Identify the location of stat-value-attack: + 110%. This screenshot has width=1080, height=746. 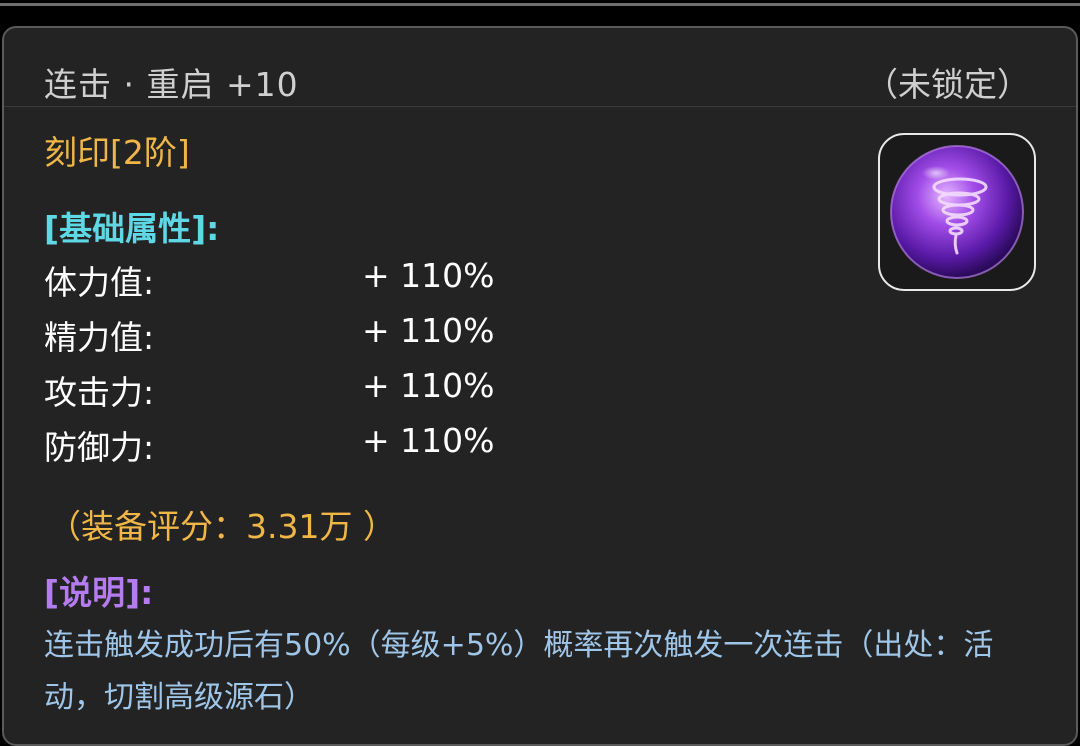
(428, 385).